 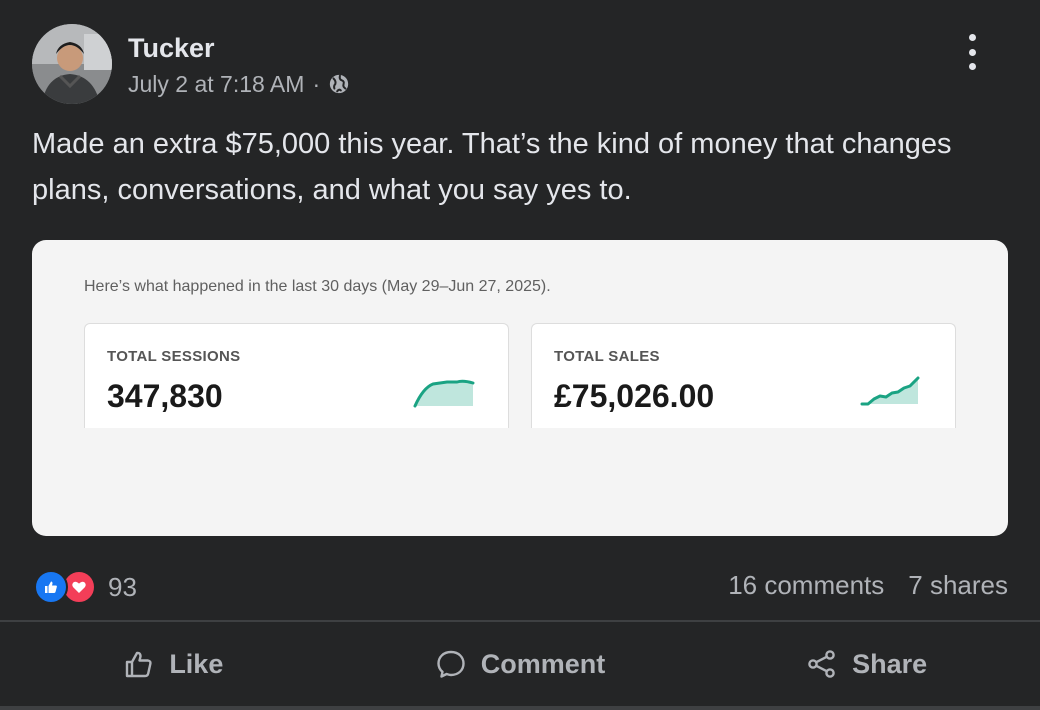 I want to click on comment-bubble-icon, so click(x=451, y=664).